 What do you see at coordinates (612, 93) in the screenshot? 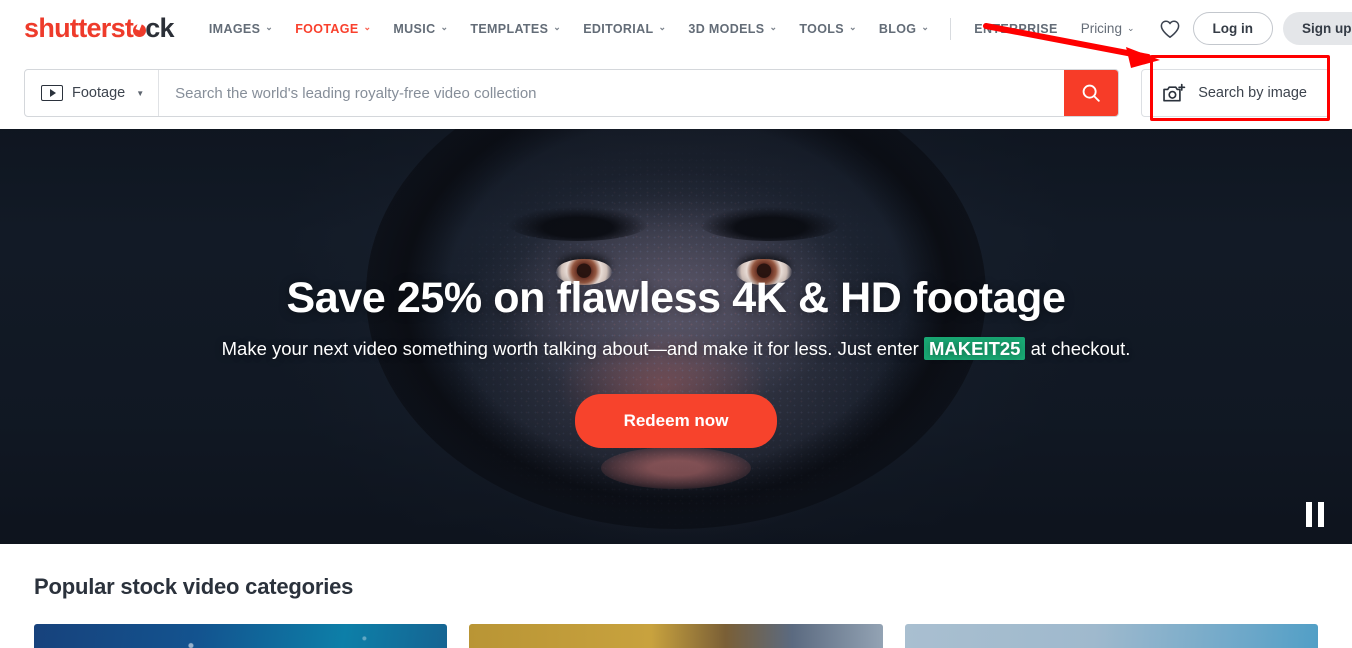
I see `search-input` at bounding box center [612, 93].